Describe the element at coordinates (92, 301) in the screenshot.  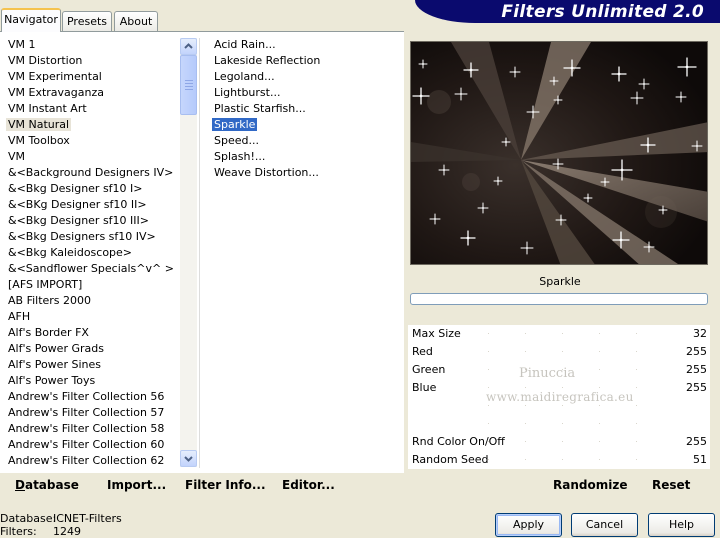
I see `category-item: AB Filters 2000` at that location.